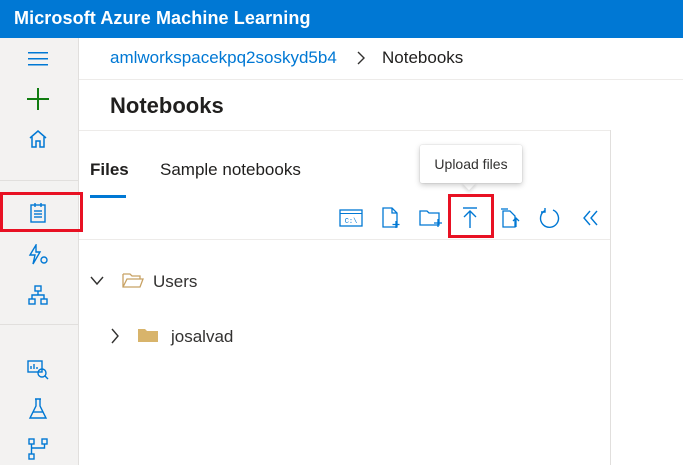 Image resolution: width=683 pixels, height=466 pixels. I want to click on tree-item-label: Users, so click(175, 281).